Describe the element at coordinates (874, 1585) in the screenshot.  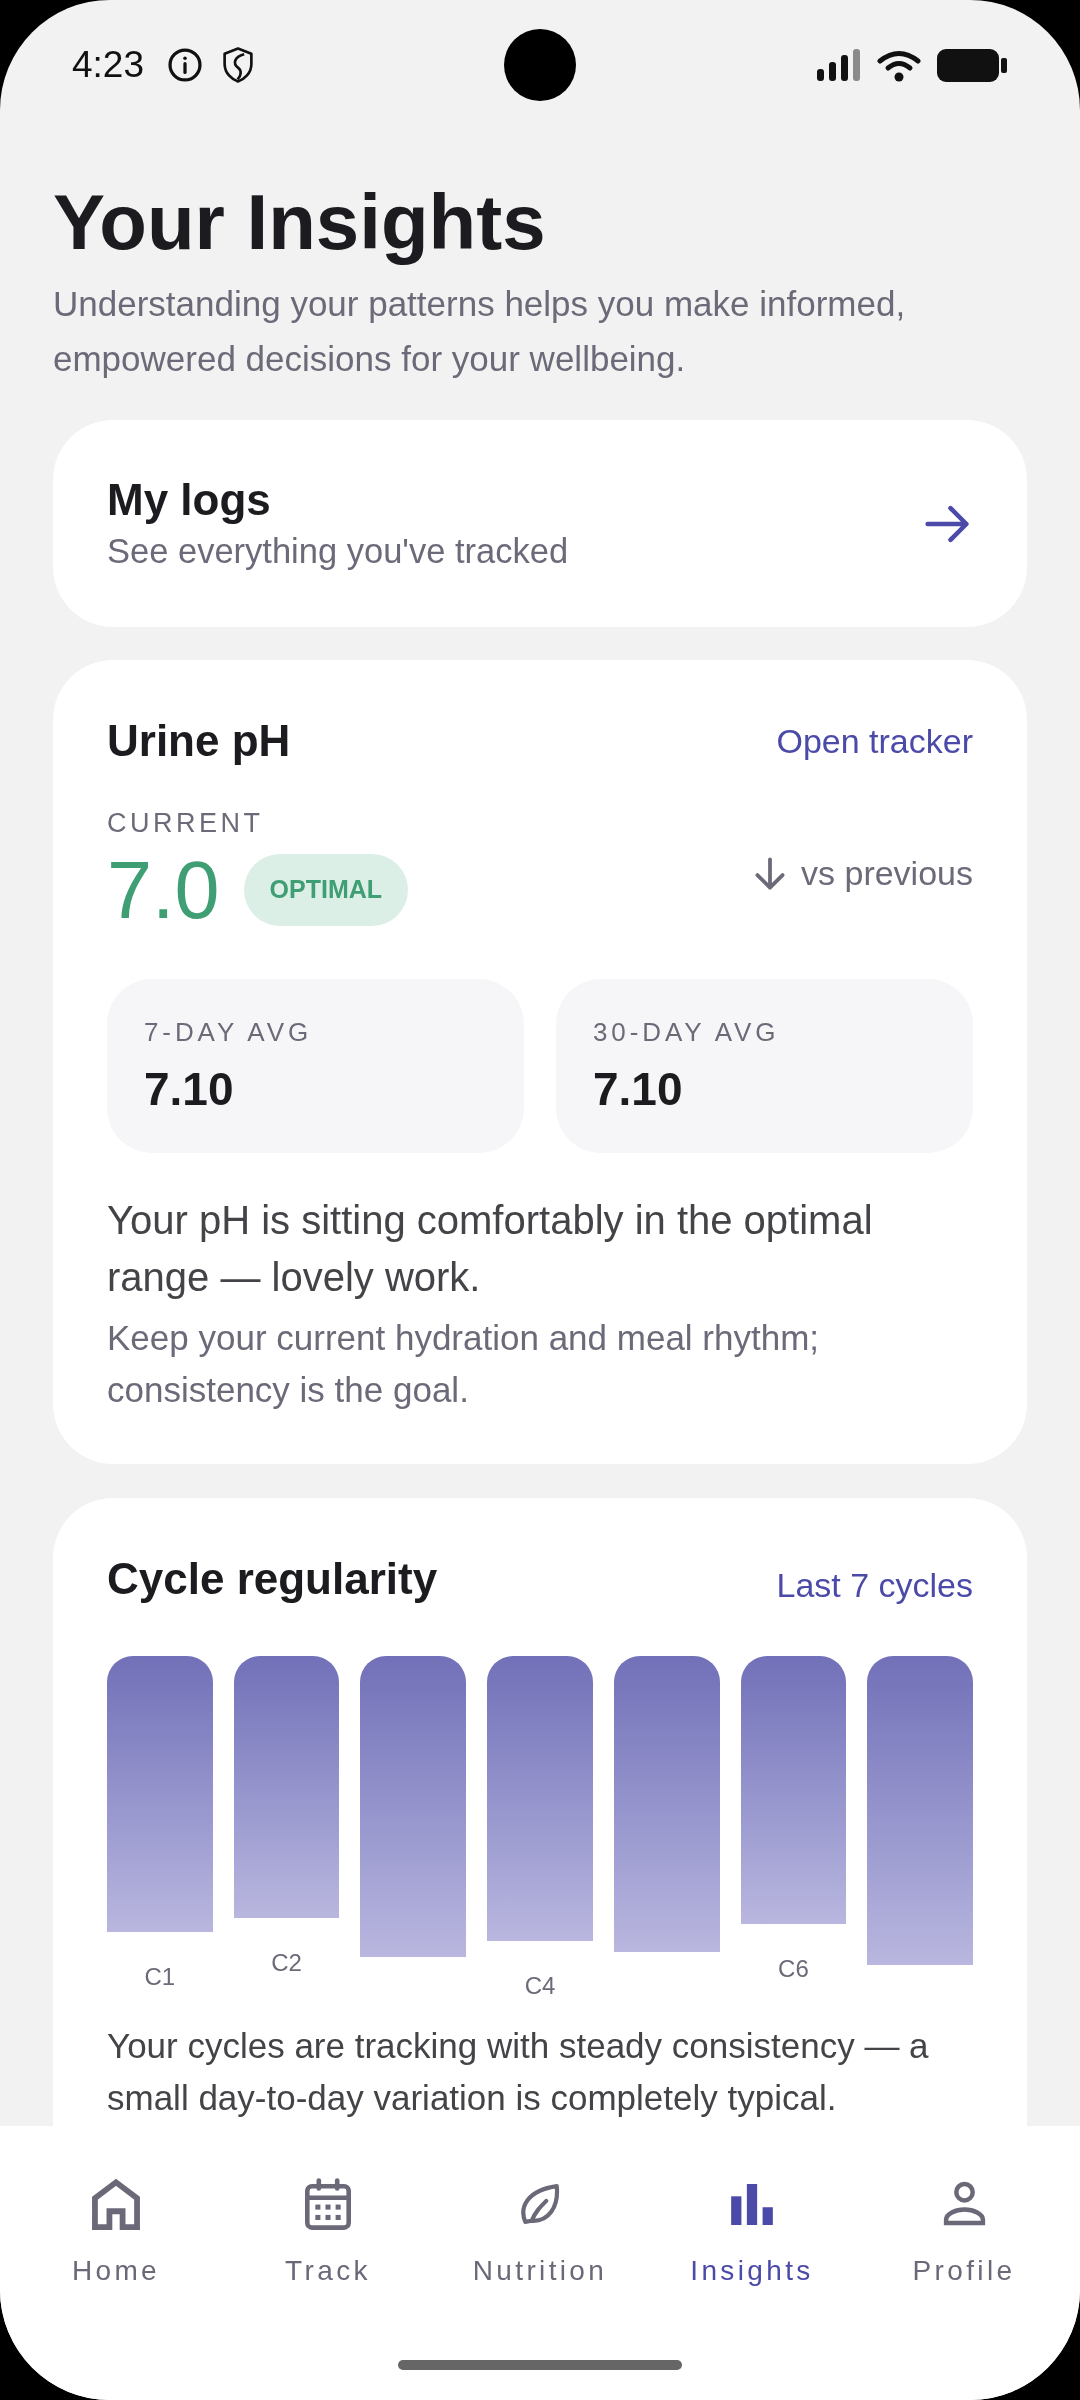
I see `range-link: Last 7 cycles` at that location.